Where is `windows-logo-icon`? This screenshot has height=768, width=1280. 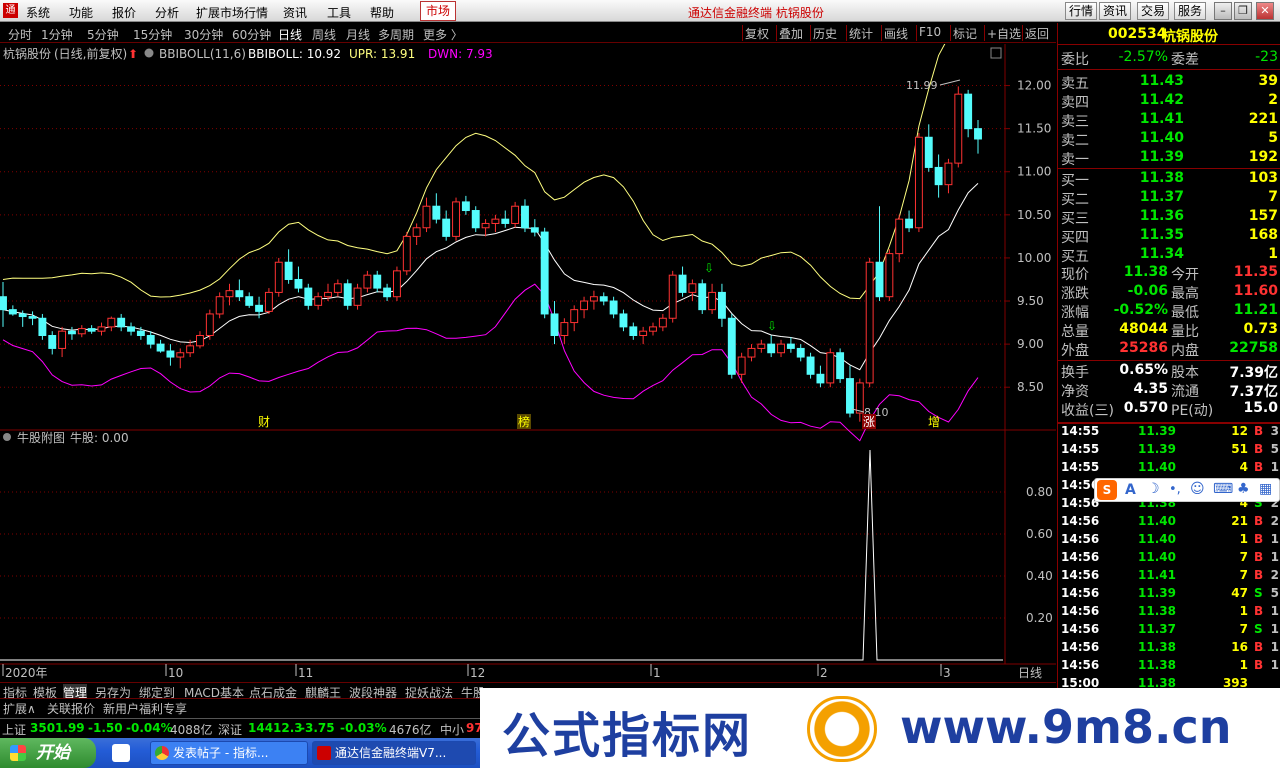
windows-logo-icon is located at coordinates (18, 753).